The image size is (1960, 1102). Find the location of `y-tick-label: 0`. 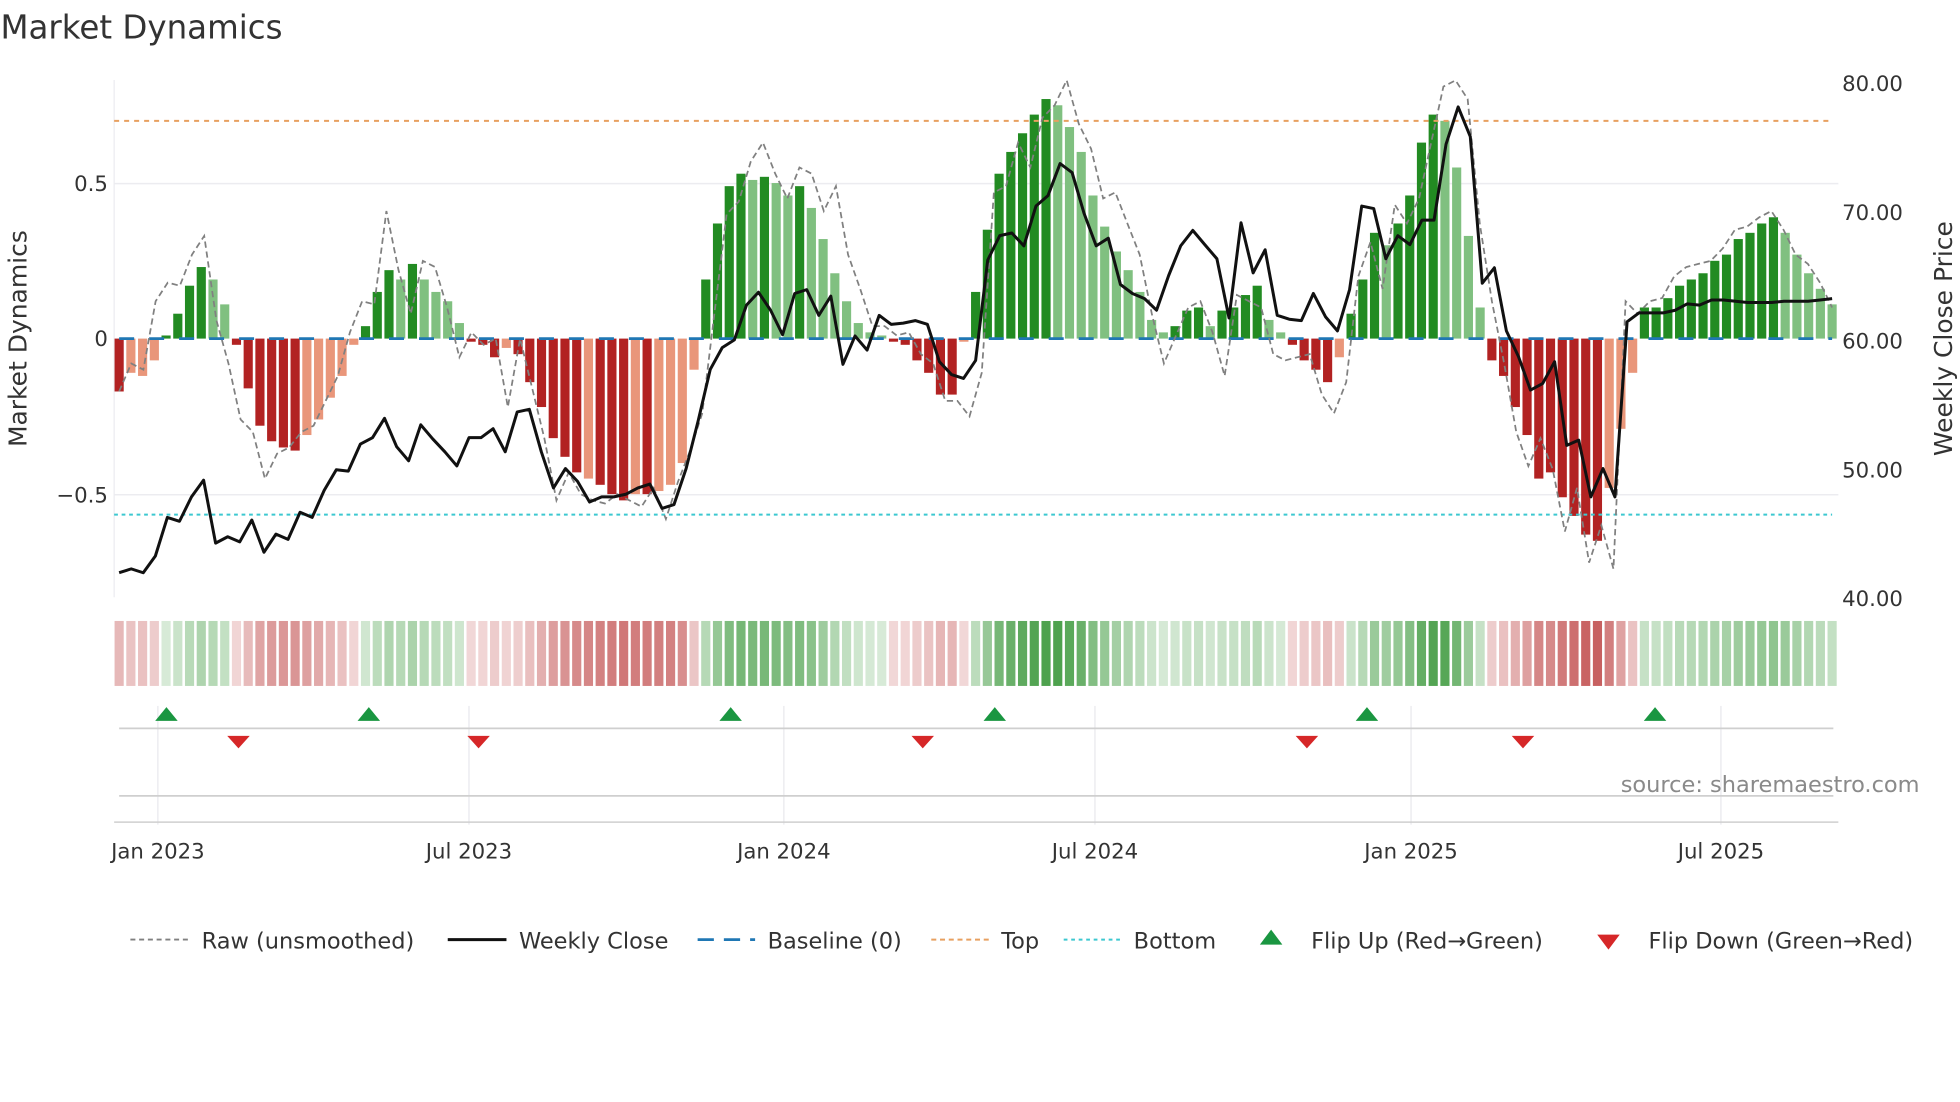

y-tick-label: 0 is located at coordinates (101, 339).